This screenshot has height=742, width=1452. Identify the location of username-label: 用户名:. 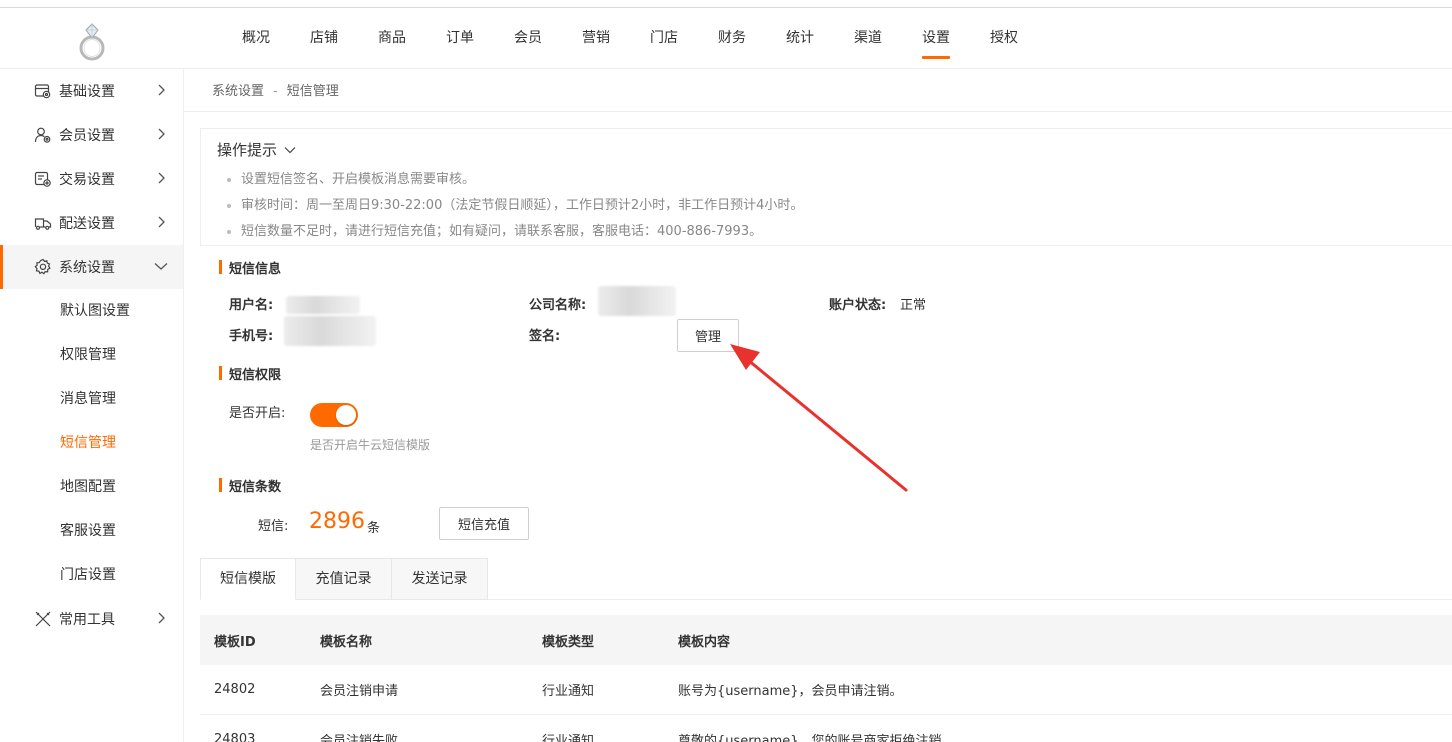
(251, 305).